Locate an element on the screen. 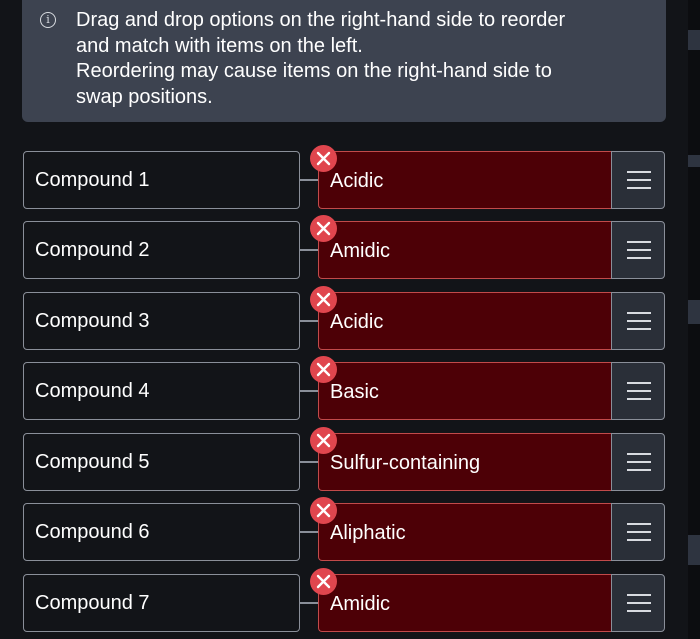 The width and height of the screenshot is (700, 639). left-item: Compound 2 is located at coordinates (161, 250).